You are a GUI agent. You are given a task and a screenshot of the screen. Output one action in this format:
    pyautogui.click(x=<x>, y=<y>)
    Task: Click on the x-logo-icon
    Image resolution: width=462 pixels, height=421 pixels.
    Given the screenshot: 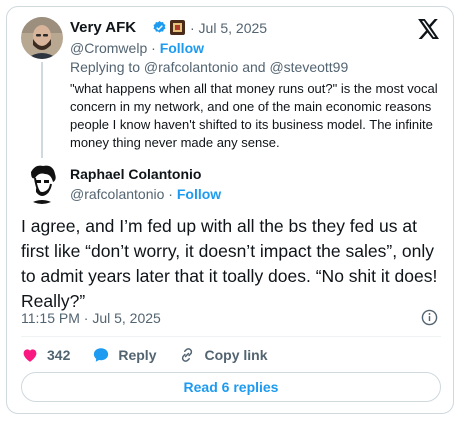 What is the action you would take?
    pyautogui.click(x=429, y=29)
    